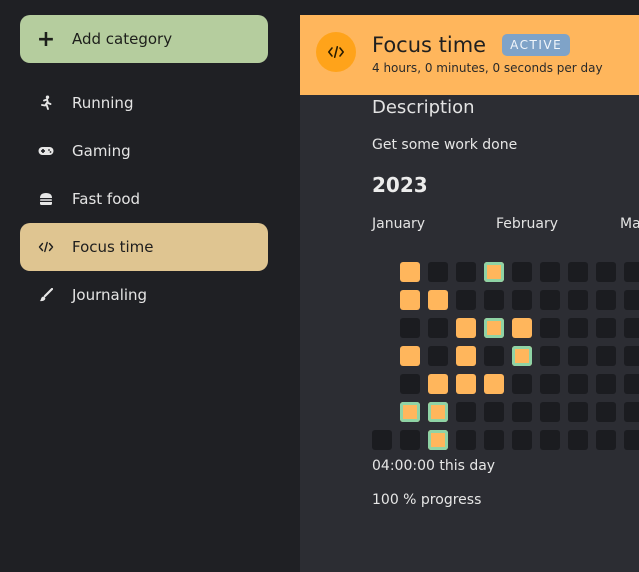  I want to click on running-icon, so click(46, 103).